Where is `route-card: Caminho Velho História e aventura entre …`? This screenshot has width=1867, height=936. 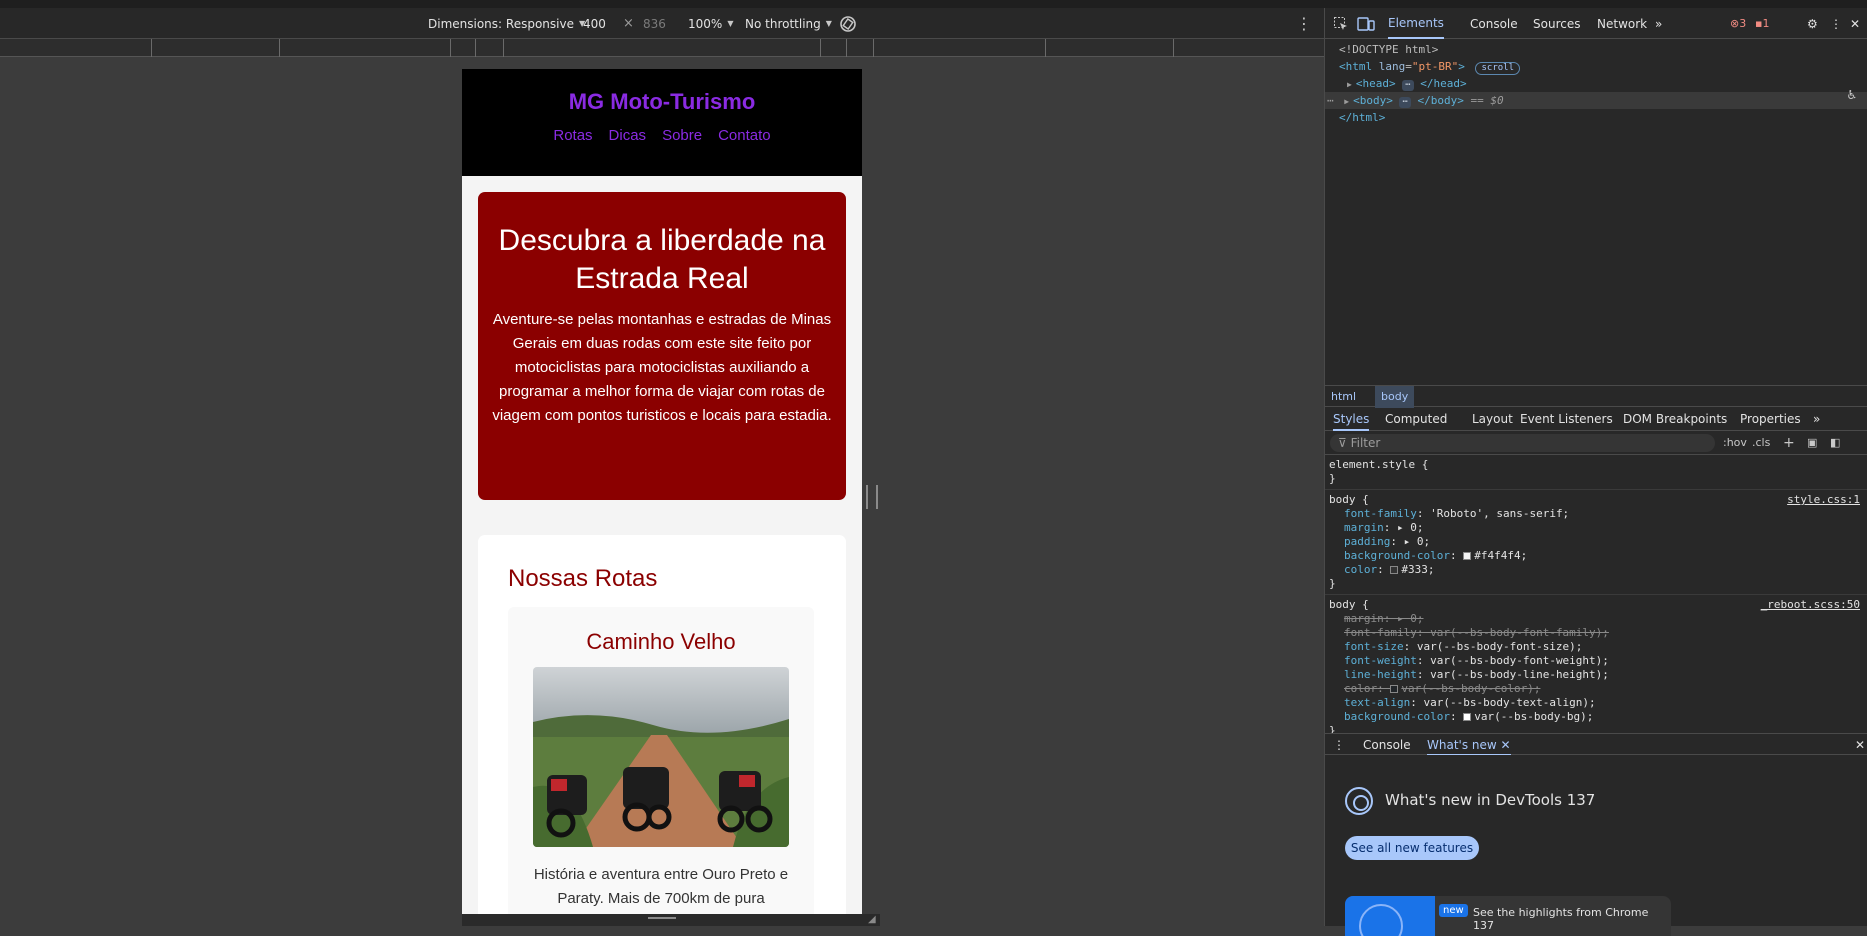
route-card: Caminho Velho História e aventura entre … is located at coordinates (661, 760).